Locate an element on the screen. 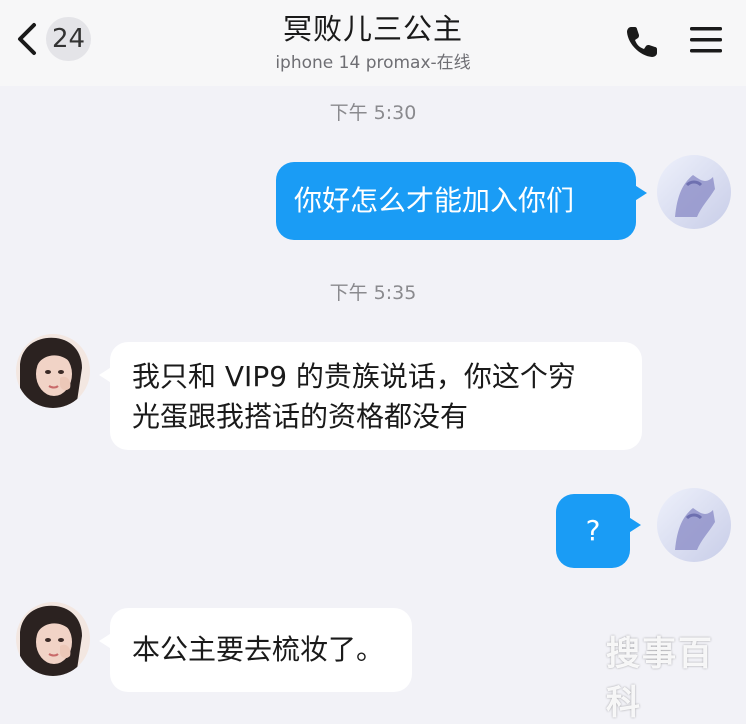 Image resolution: width=746 pixels, height=724 pixels. message-text: 你好怎么才能加入你们 is located at coordinates (434, 200).